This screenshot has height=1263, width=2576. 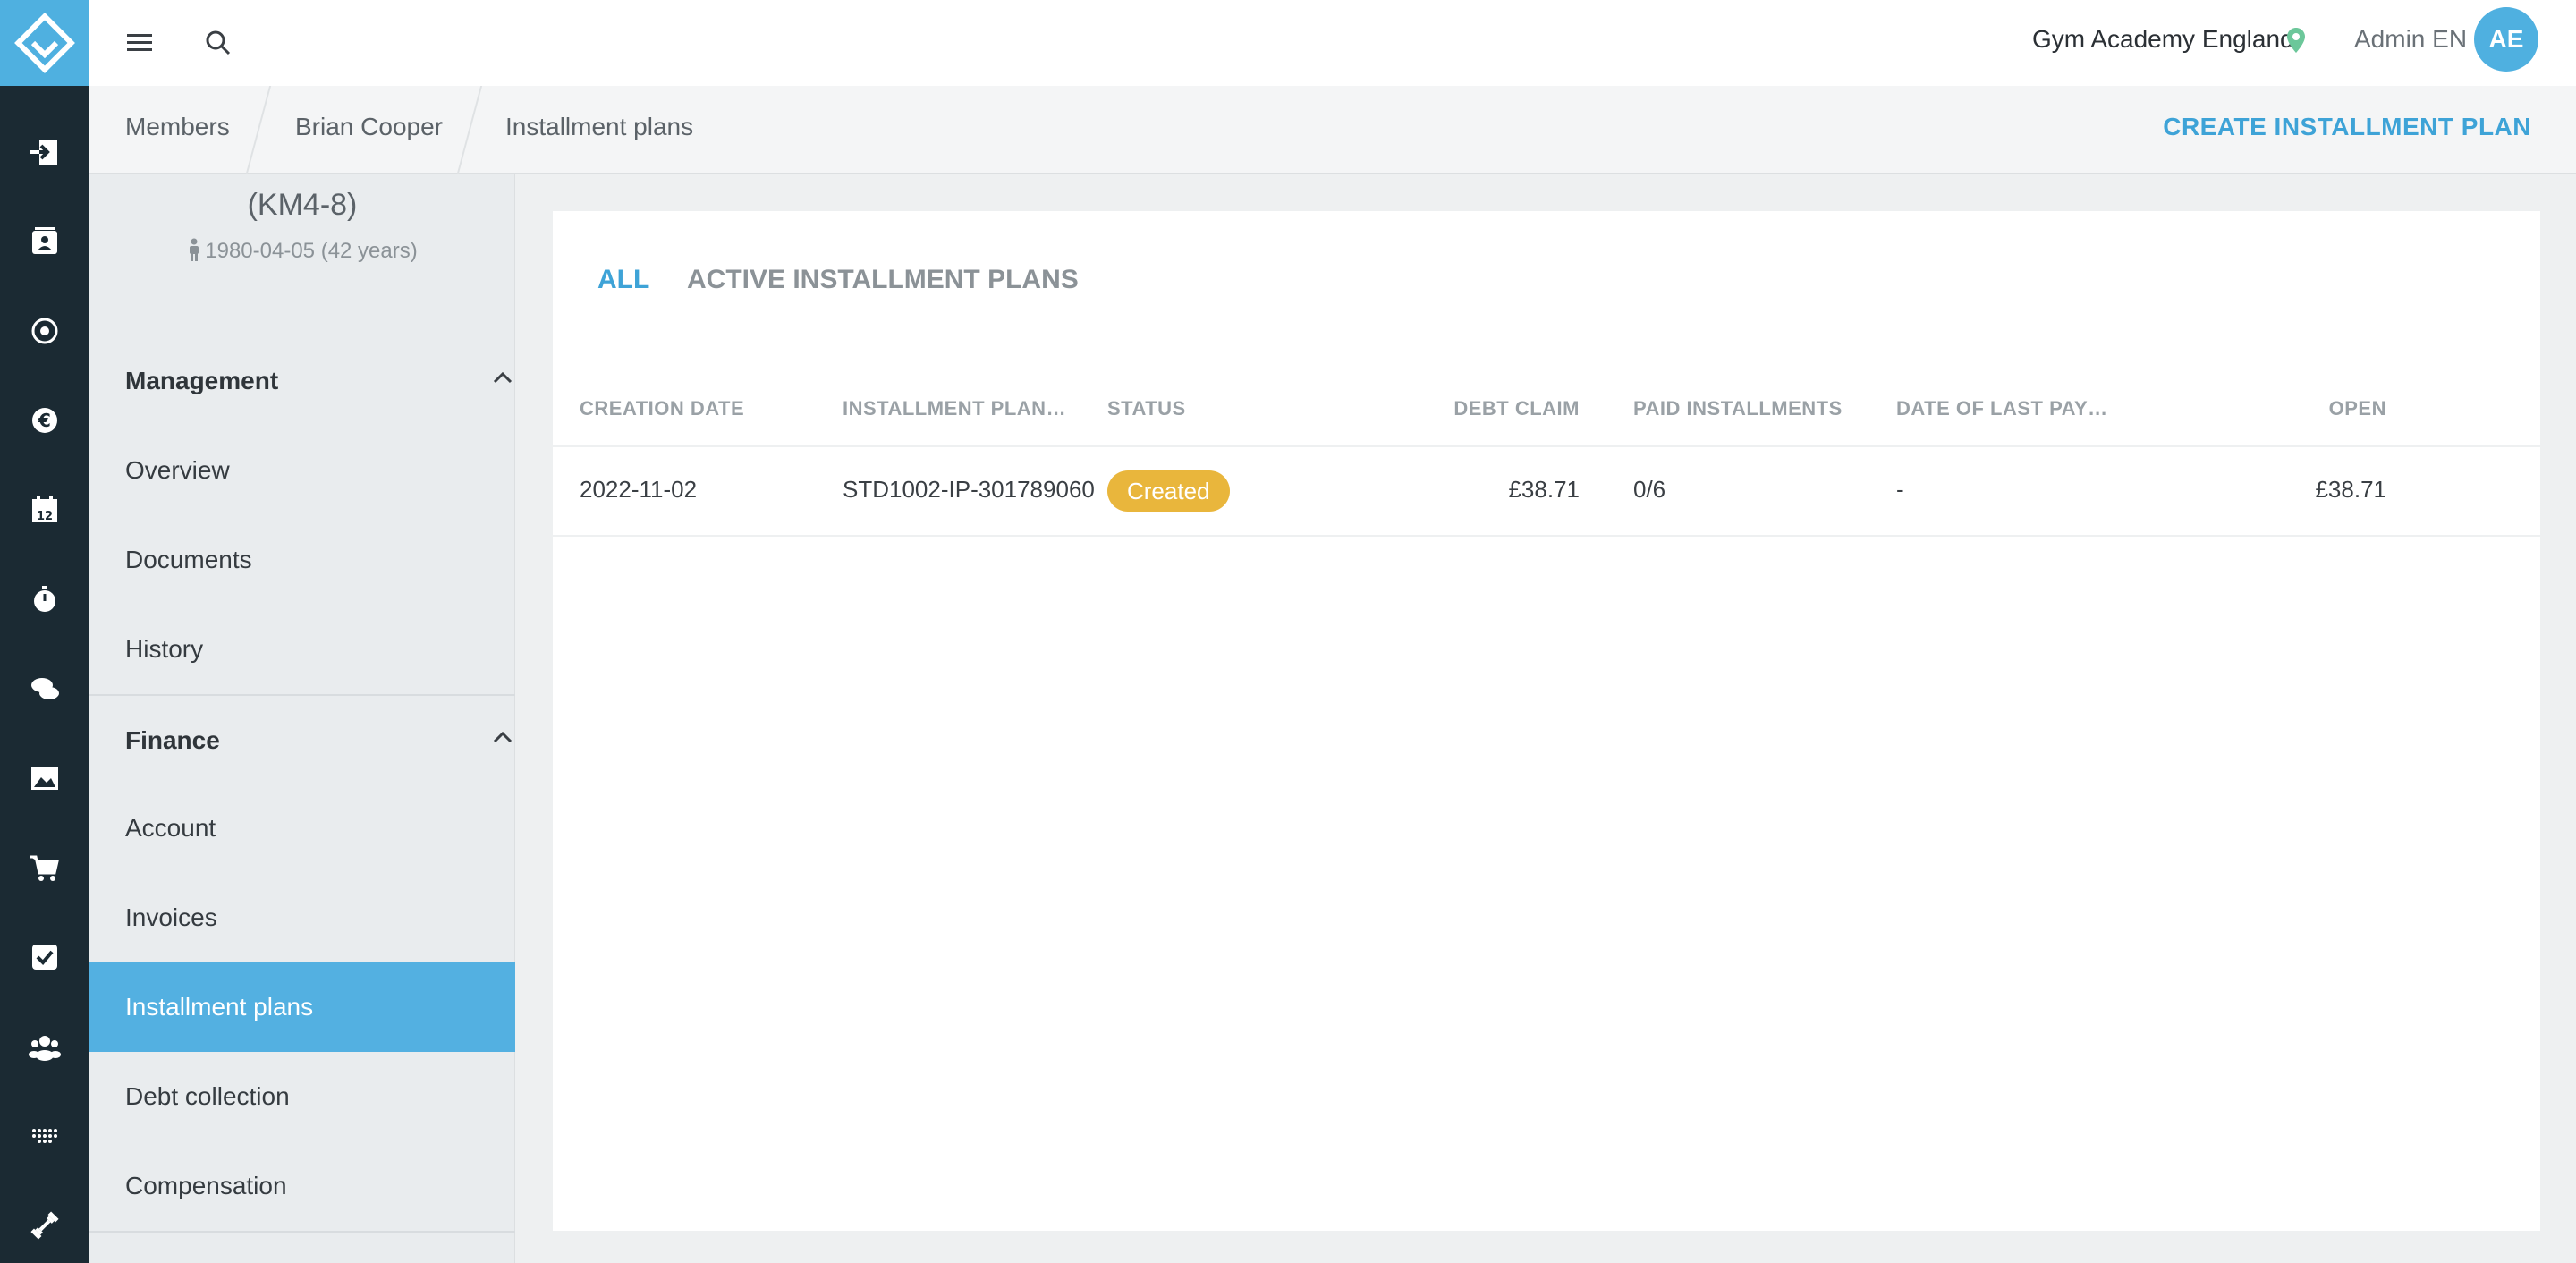 I want to click on status-badge: Created, so click(x=1168, y=491).